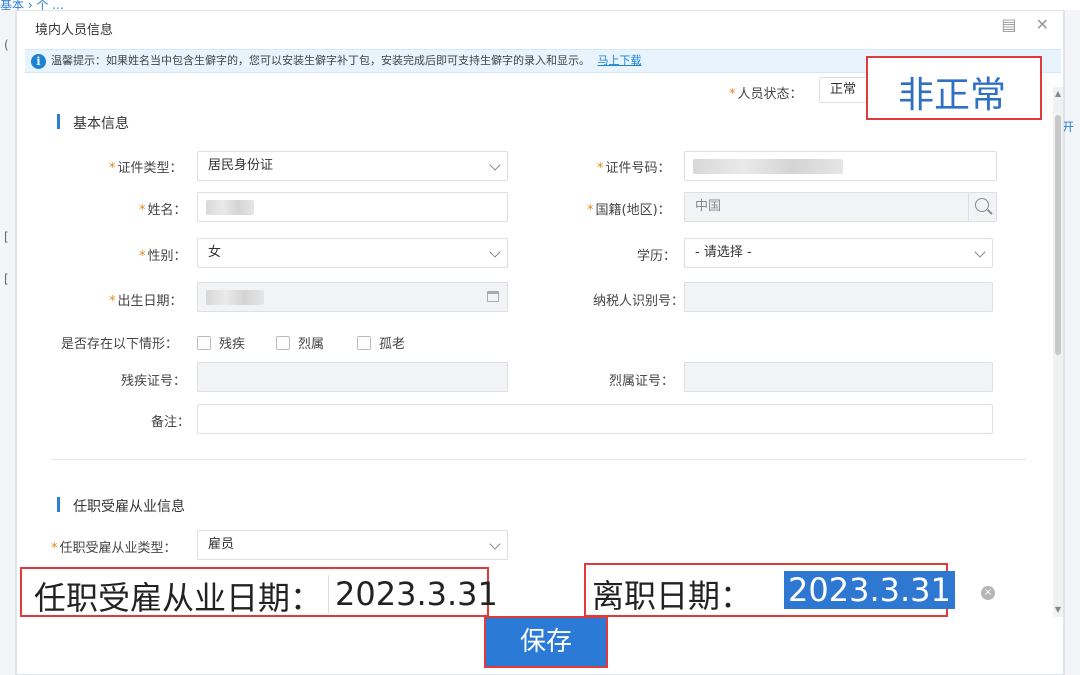 The image size is (1080, 675). Describe the element at coordinates (1042, 24) in the screenshot. I see `close-icon: ✕` at that location.